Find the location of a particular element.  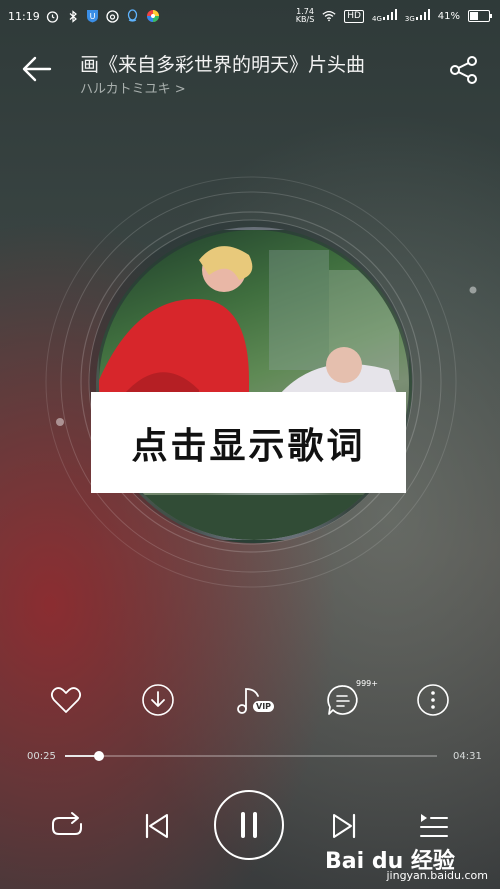

repeat-button is located at coordinates (67, 826).